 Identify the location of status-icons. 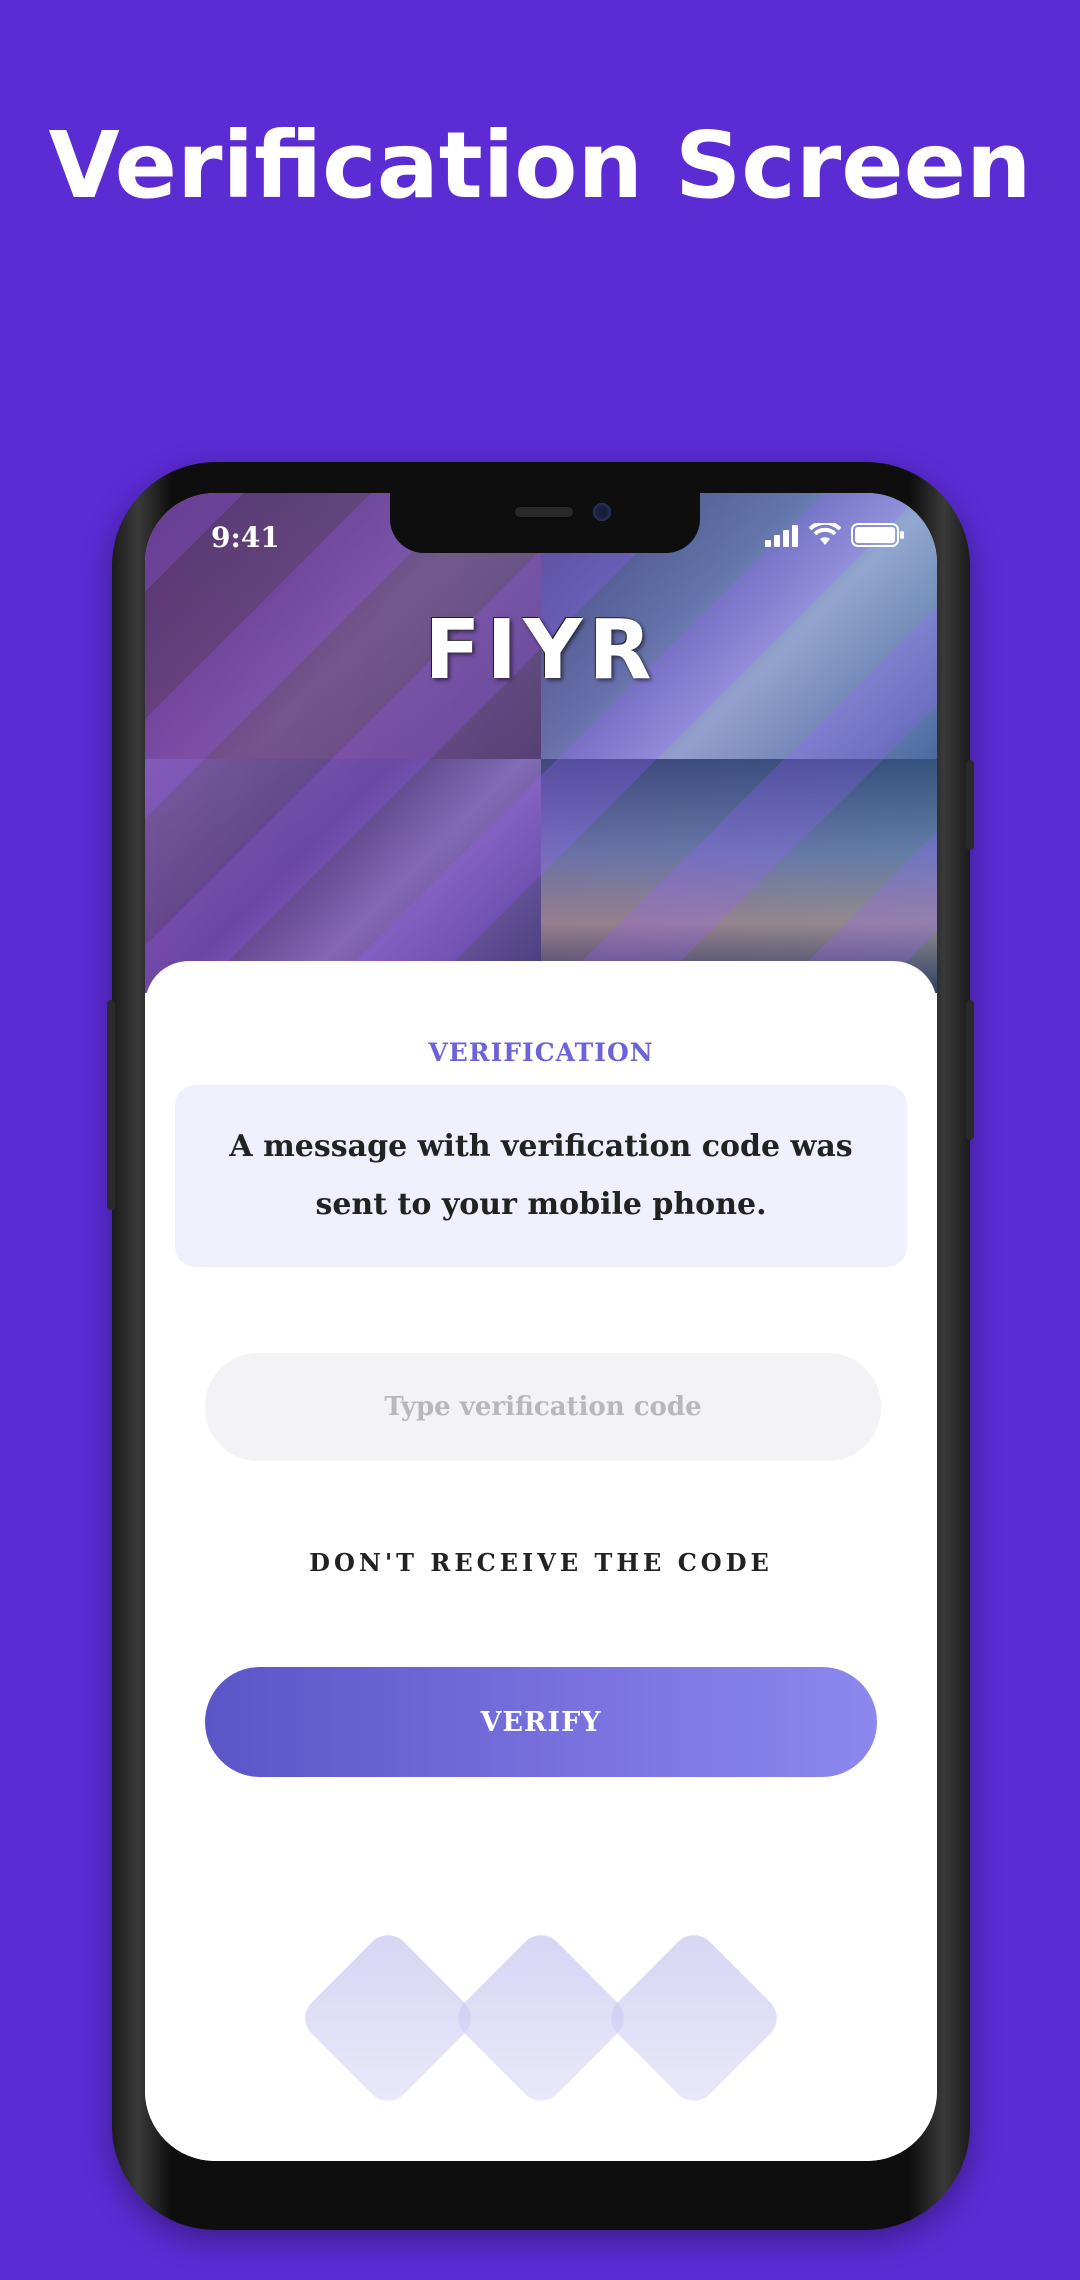
(835, 535).